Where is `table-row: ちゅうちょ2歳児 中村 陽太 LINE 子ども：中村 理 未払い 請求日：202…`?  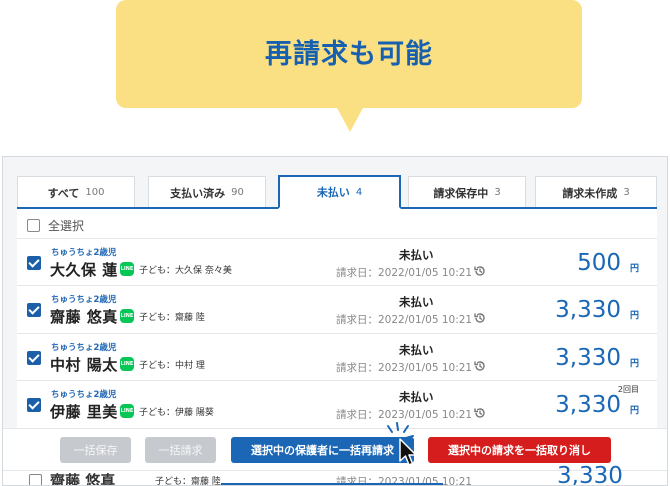 table-row: ちゅうちょ2歳児 中村 陽太 LINE 子ども：中村 理 未払い 請求日：202… is located at coordinates (337, 356).